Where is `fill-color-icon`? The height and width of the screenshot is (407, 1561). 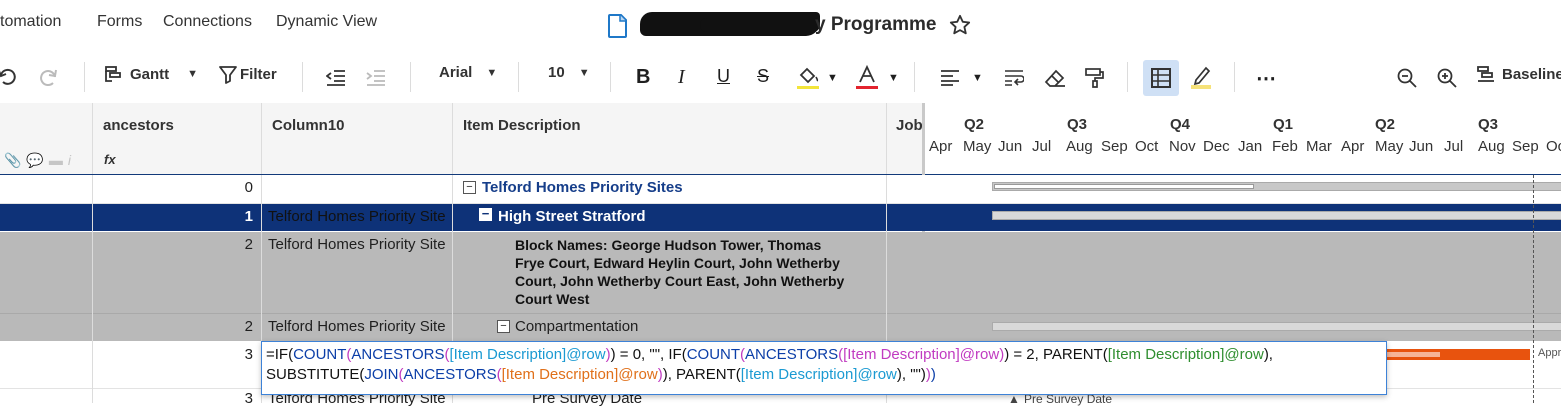
fill-color-icon is located at coordinates (809, 78).